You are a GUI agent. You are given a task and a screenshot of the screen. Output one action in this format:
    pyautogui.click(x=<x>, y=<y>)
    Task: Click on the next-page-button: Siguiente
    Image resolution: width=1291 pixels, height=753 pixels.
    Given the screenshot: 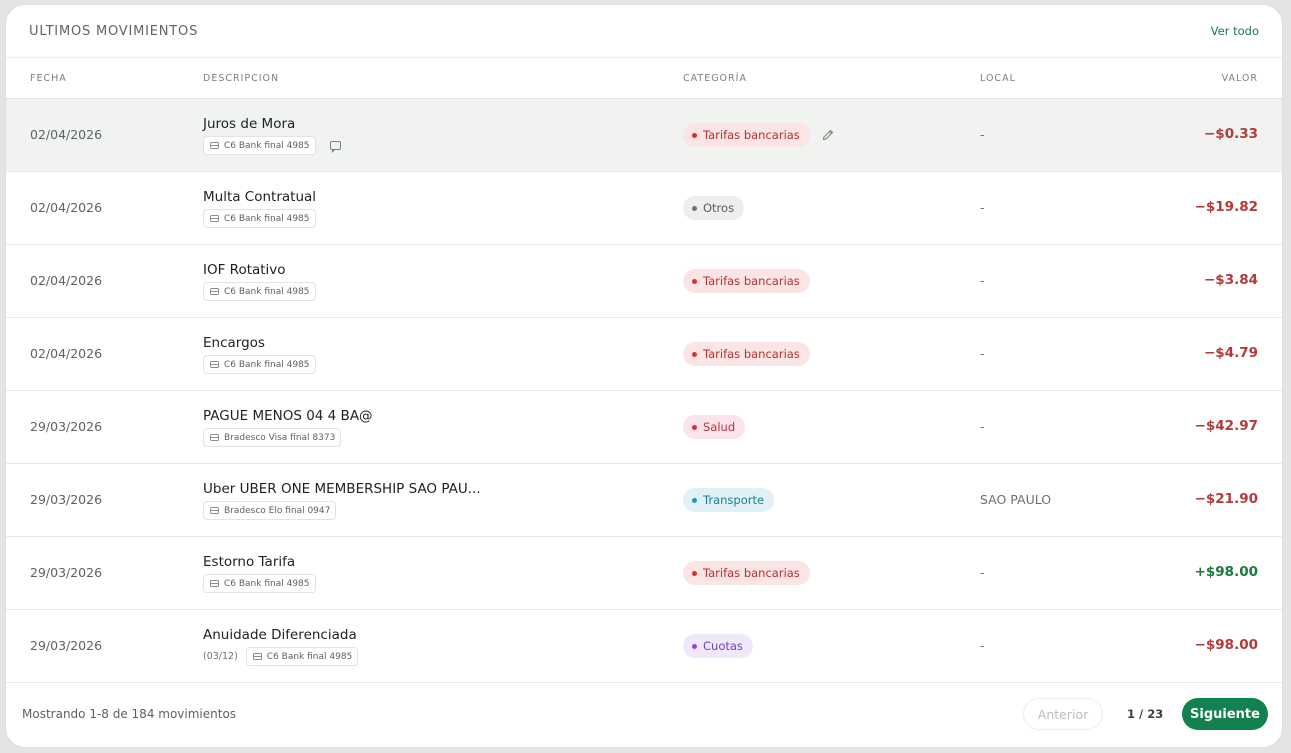 What is the action you would take?
    pyautogui.click(x=1225, y=714)
    